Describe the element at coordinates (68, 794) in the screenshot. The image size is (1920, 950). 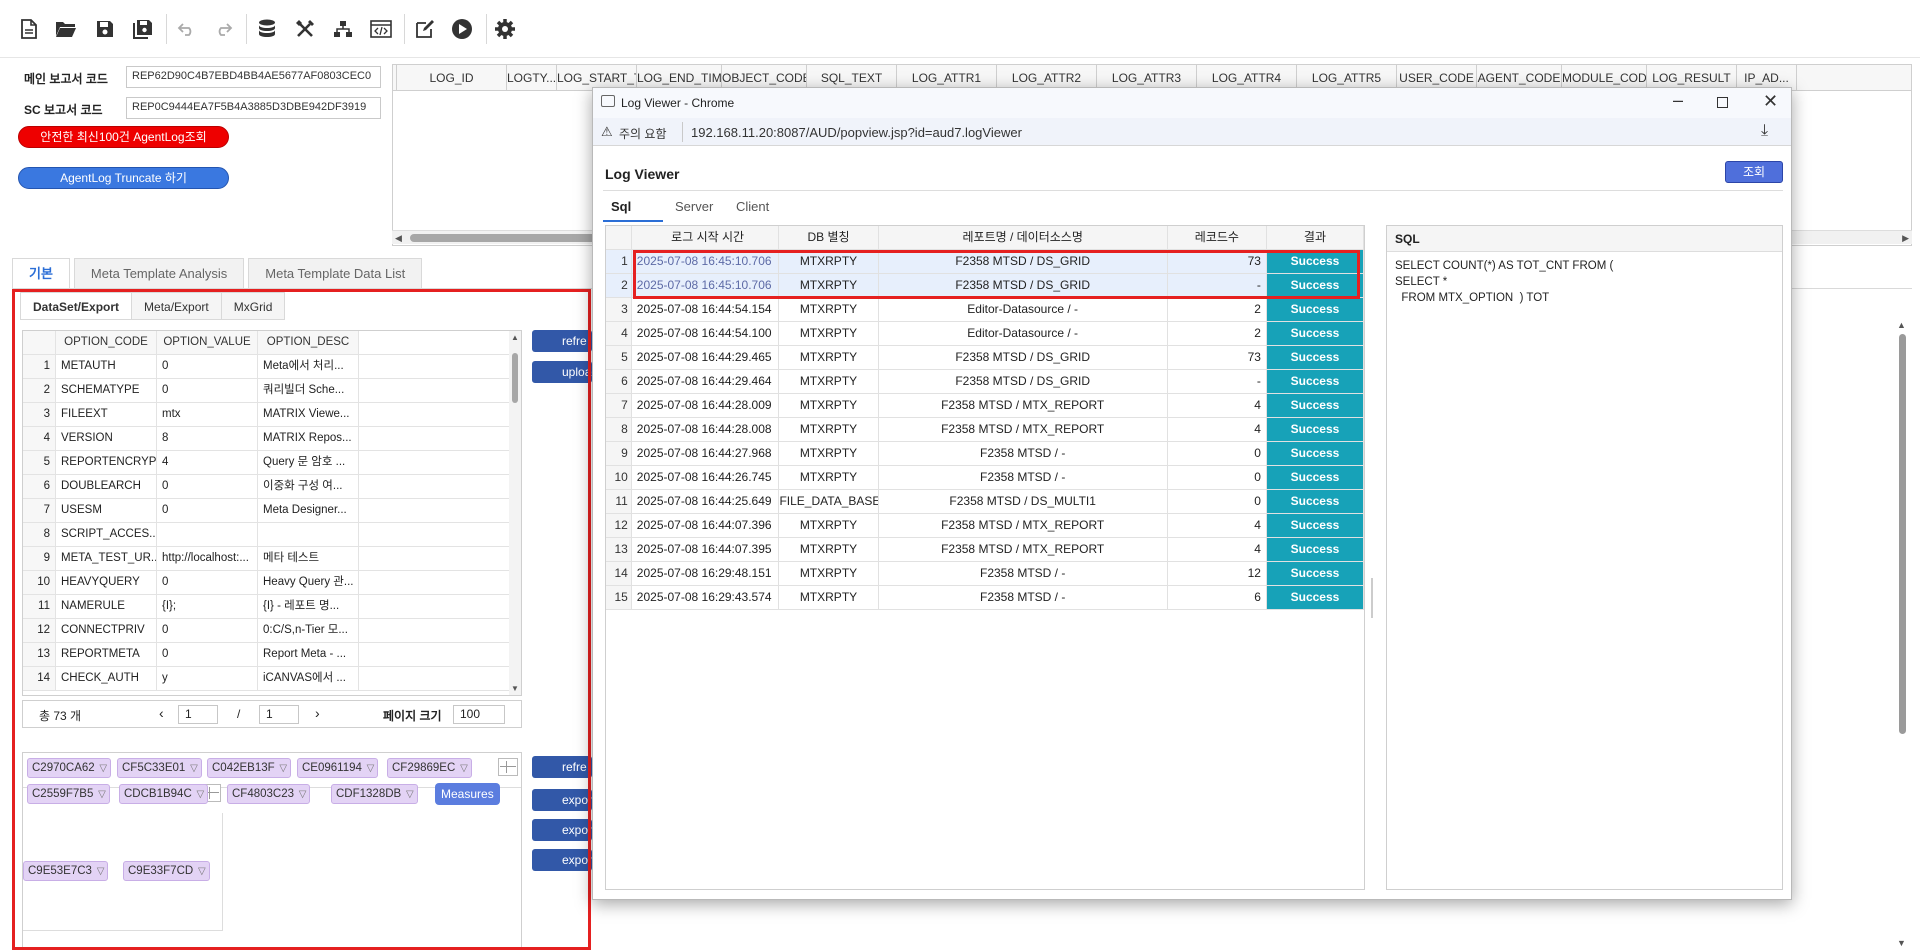
I see `pivot-column-chip: C2559F7B5 ▽` at that location.